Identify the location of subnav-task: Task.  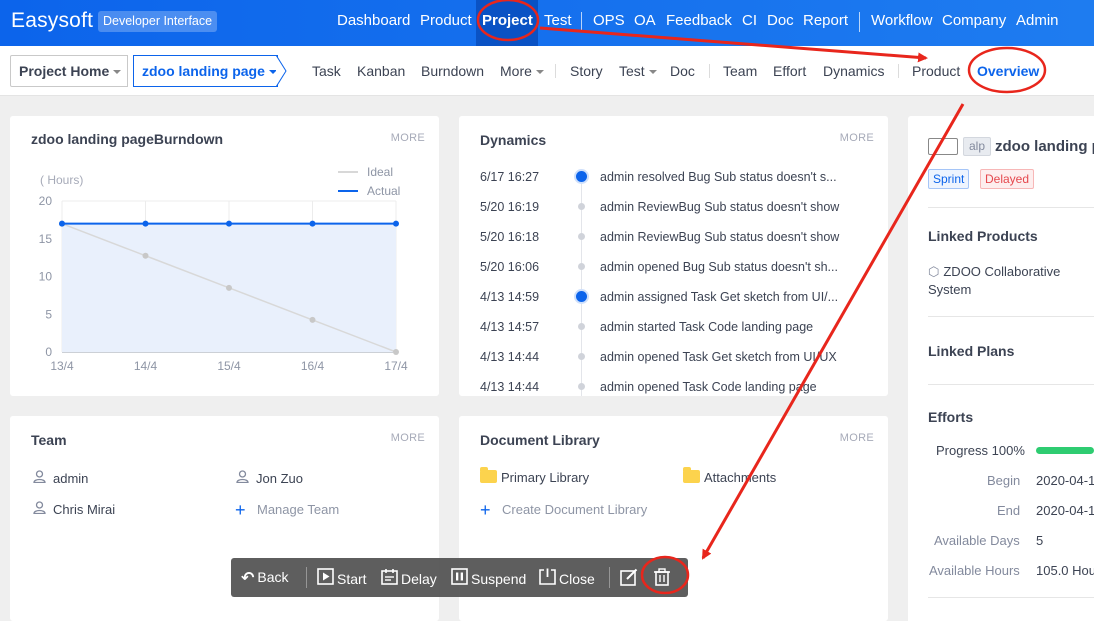
(326, 71).